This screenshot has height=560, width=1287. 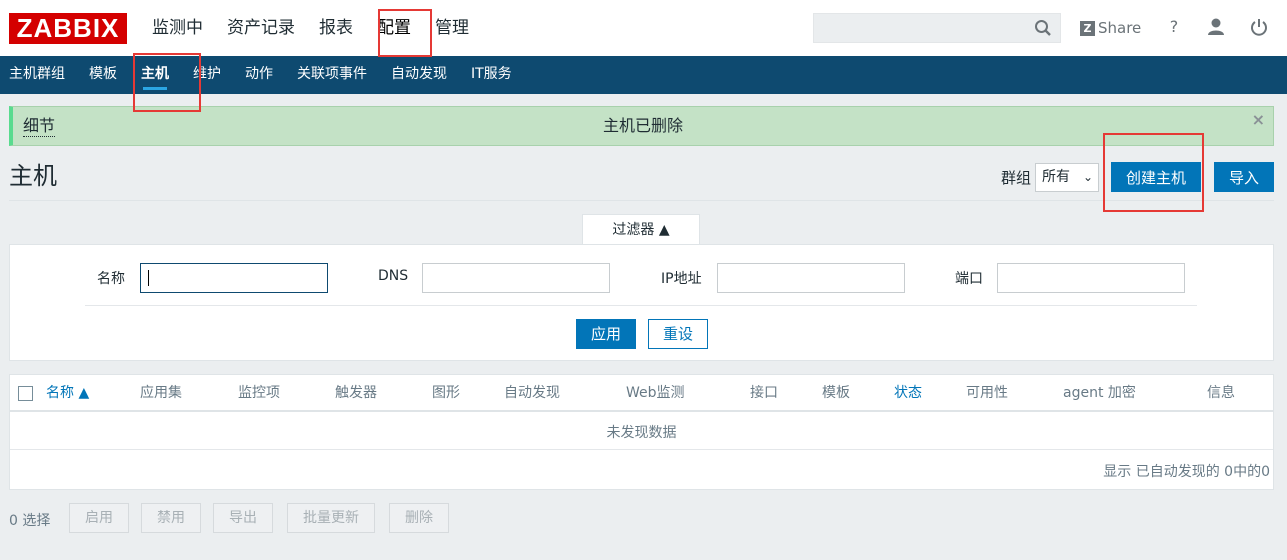 I want to click on create-host-button: 创建主机, so click(x=1156, y=177).